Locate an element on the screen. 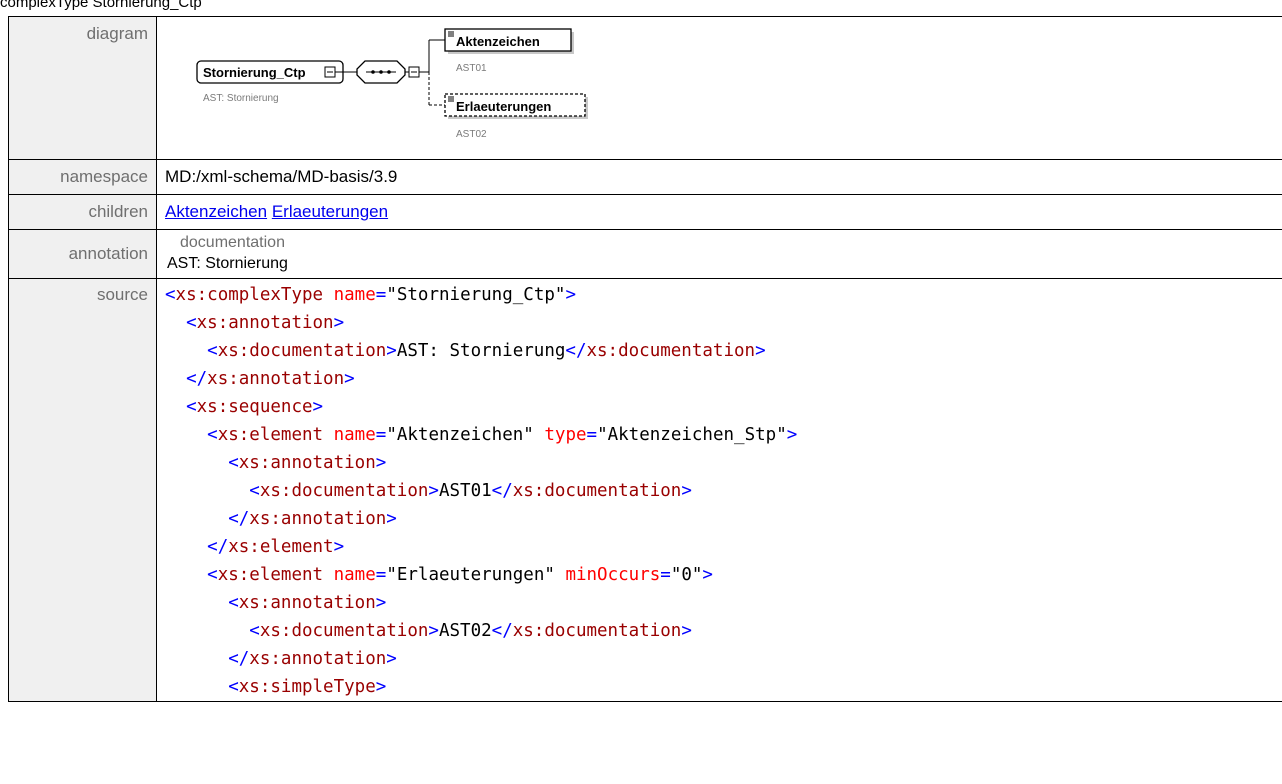 The height and width of the screenshot is (784, 1282). source-token: minOccurs is located at coordinates (613, 575).